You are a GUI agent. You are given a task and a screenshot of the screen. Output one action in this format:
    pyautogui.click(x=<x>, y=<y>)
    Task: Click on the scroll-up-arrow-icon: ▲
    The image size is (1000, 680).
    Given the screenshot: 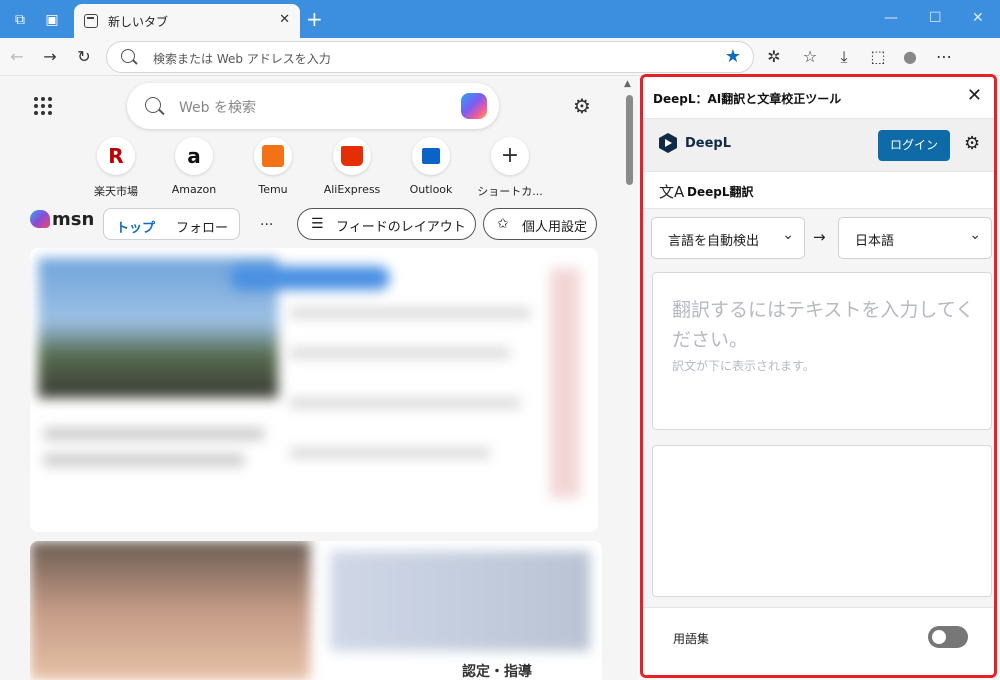 What is the action you would take?
    pyautogui.click(x=627, y=84)
    